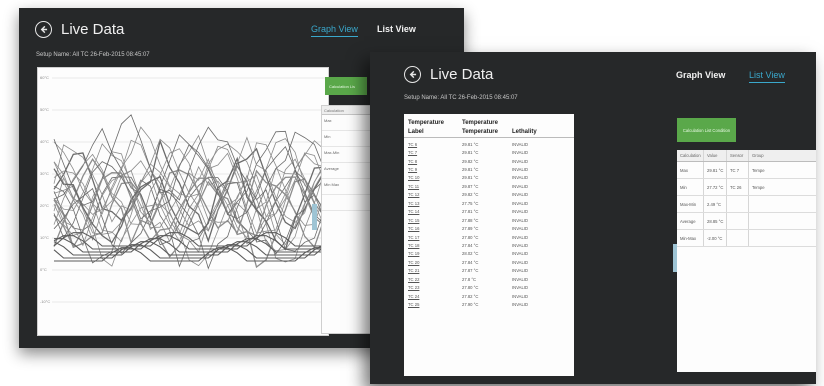  Describe the element at coordinates (489, 212) in the screenshot. I see `table-row: TC 14 27.81 °C INVALID` at that location.